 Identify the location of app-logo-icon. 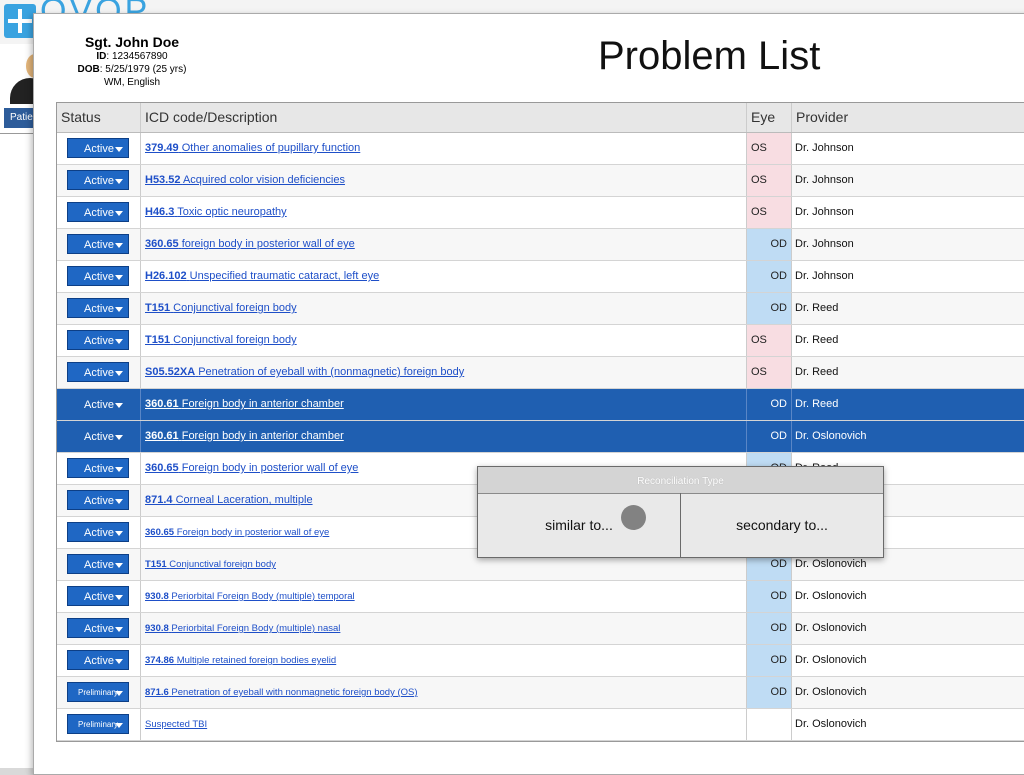
(20, 21).